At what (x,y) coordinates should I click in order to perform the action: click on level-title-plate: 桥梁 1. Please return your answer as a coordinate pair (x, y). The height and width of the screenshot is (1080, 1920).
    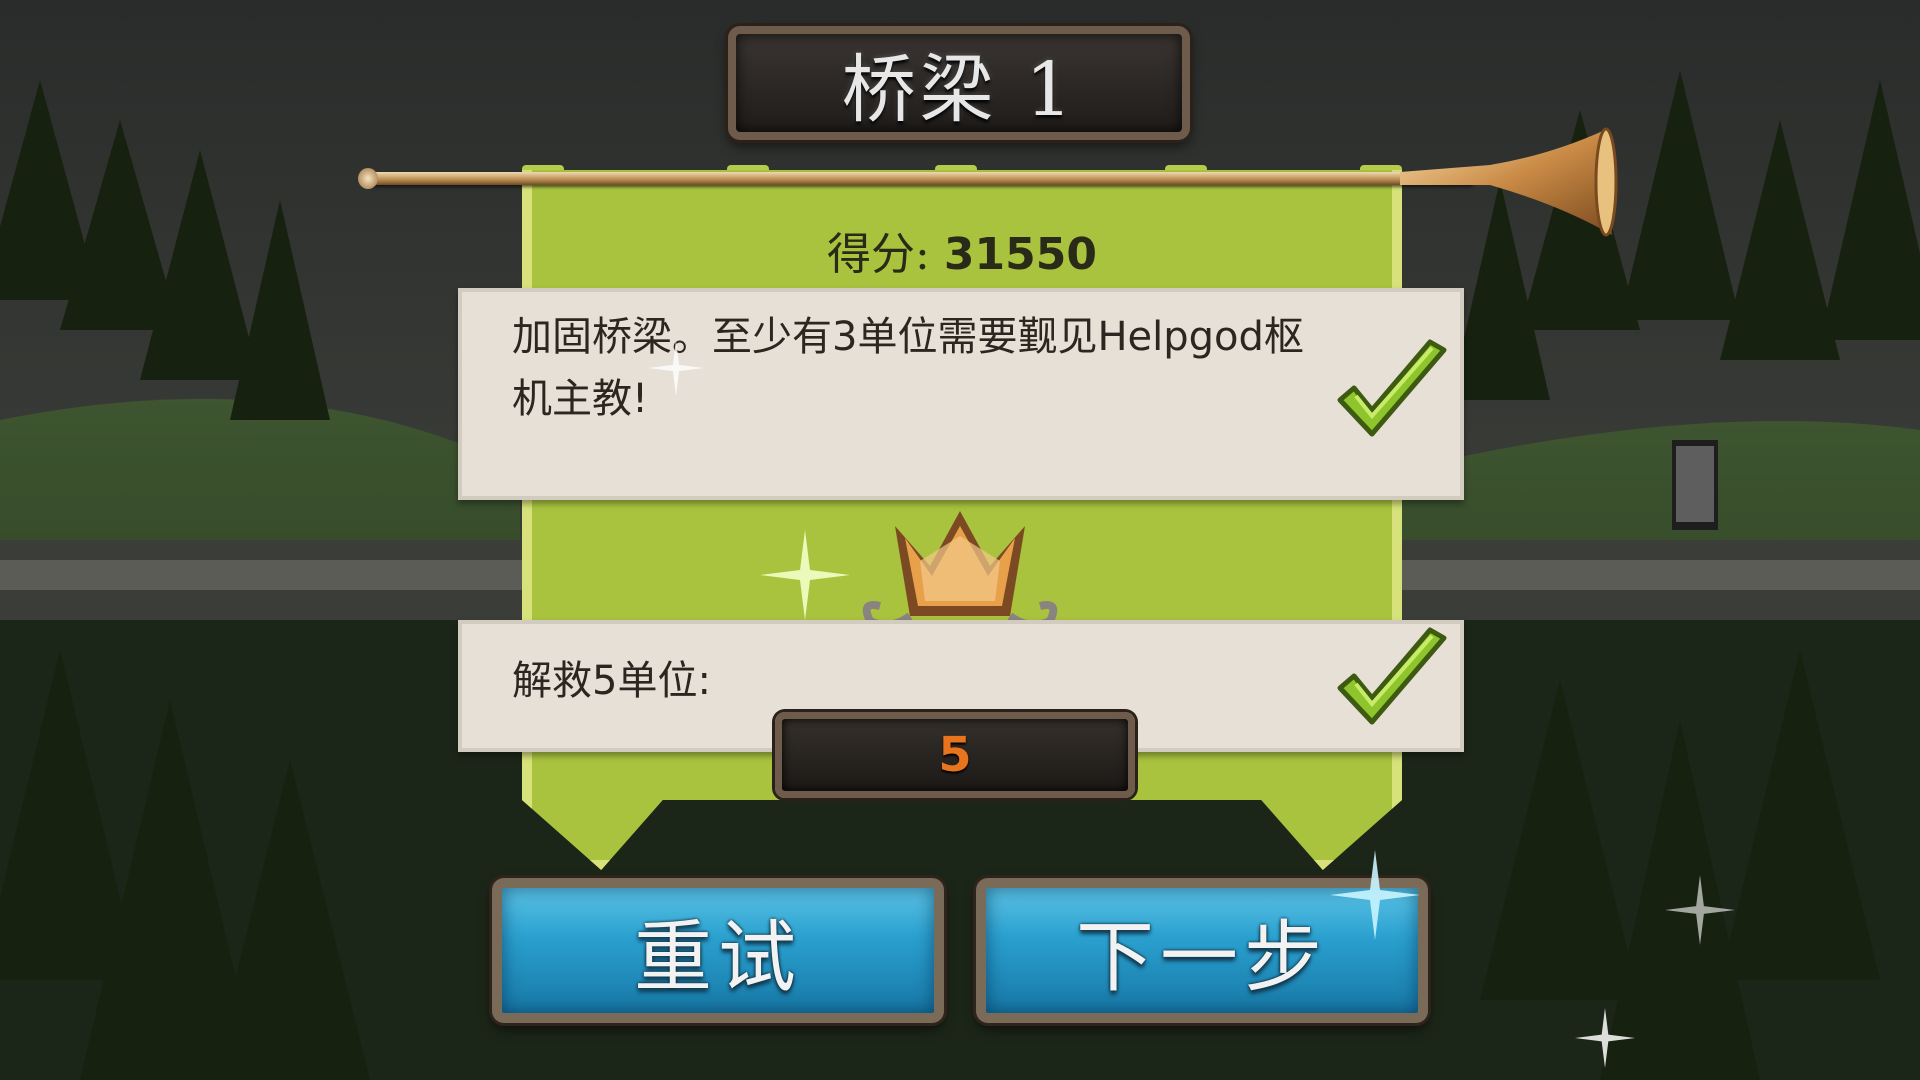
    Looking at the image, I should click on (959, 83).